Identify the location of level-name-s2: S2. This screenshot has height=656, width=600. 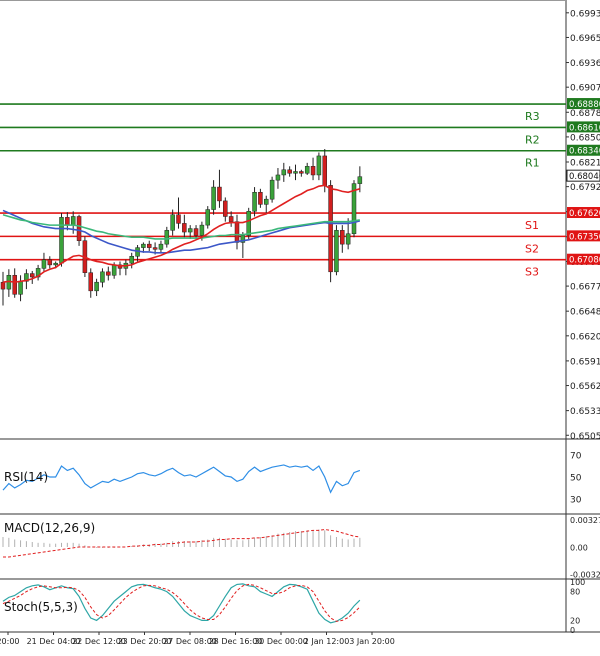
(532, 248).